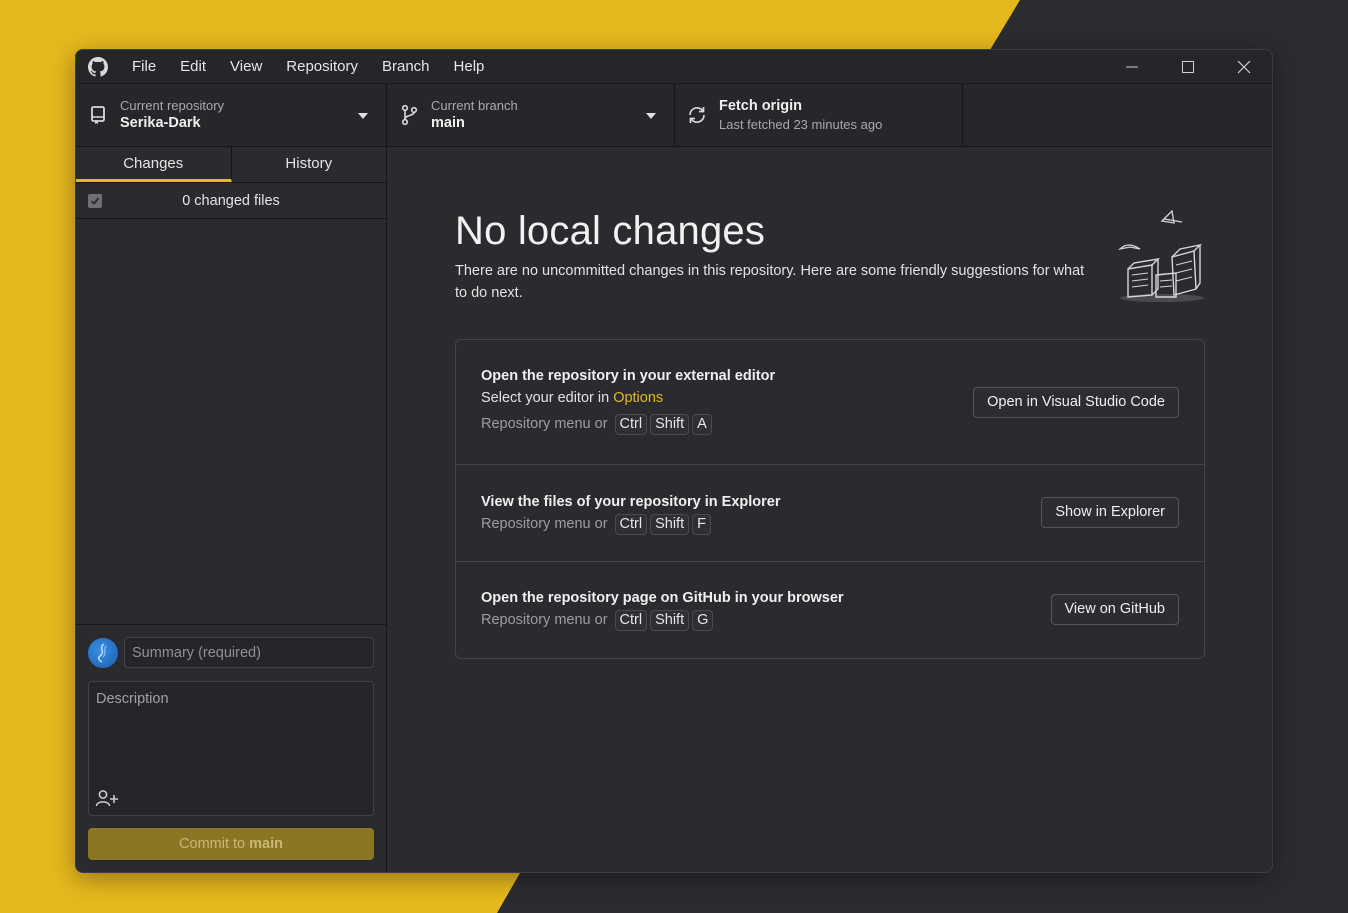  Describe the element at coordinates (531, 115) in the screenshot. I see `current-branch-selector: Current branch main` at that location.